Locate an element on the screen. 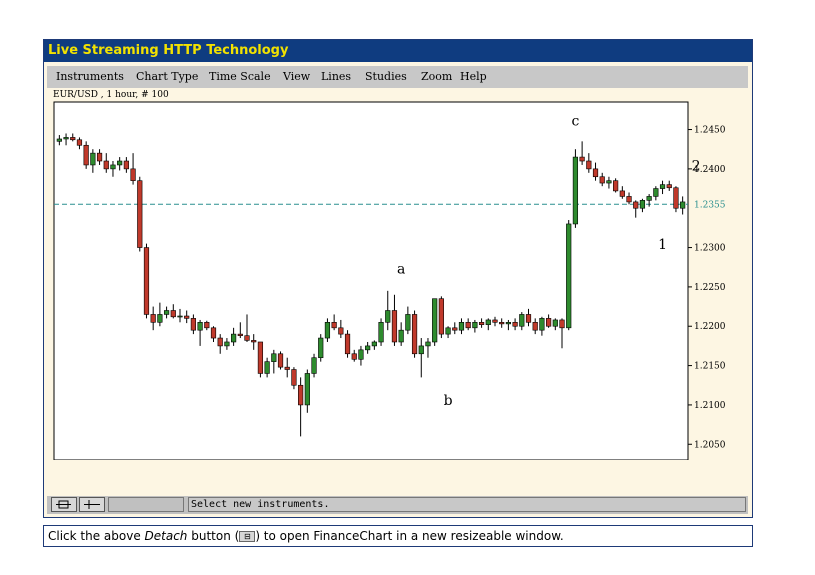 This screenshot has height=575, width=815. detach-icon: ⊟ is located at coordinates (247, 536).